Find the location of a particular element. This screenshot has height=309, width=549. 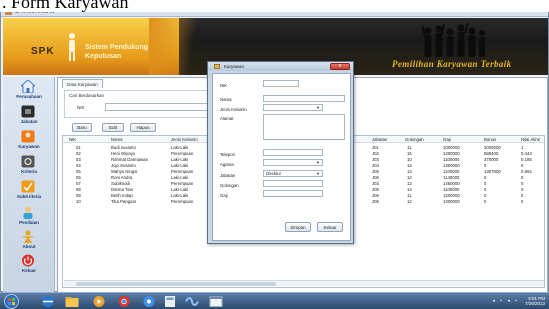

search-group-legend: Cari Berdasarkan is located at coordinates (87, 95).